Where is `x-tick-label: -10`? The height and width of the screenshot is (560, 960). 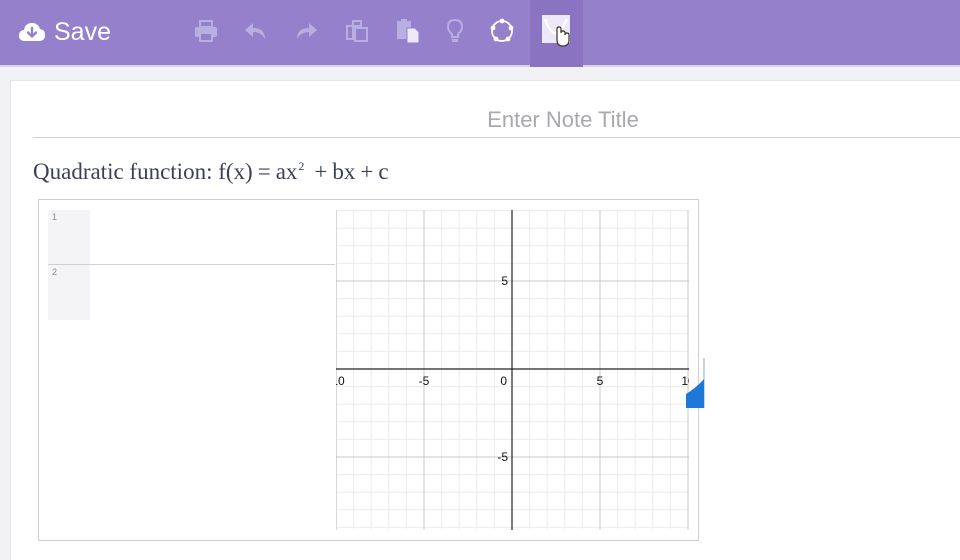
x-tick-label: -10 is located at coordinates (340, 381).